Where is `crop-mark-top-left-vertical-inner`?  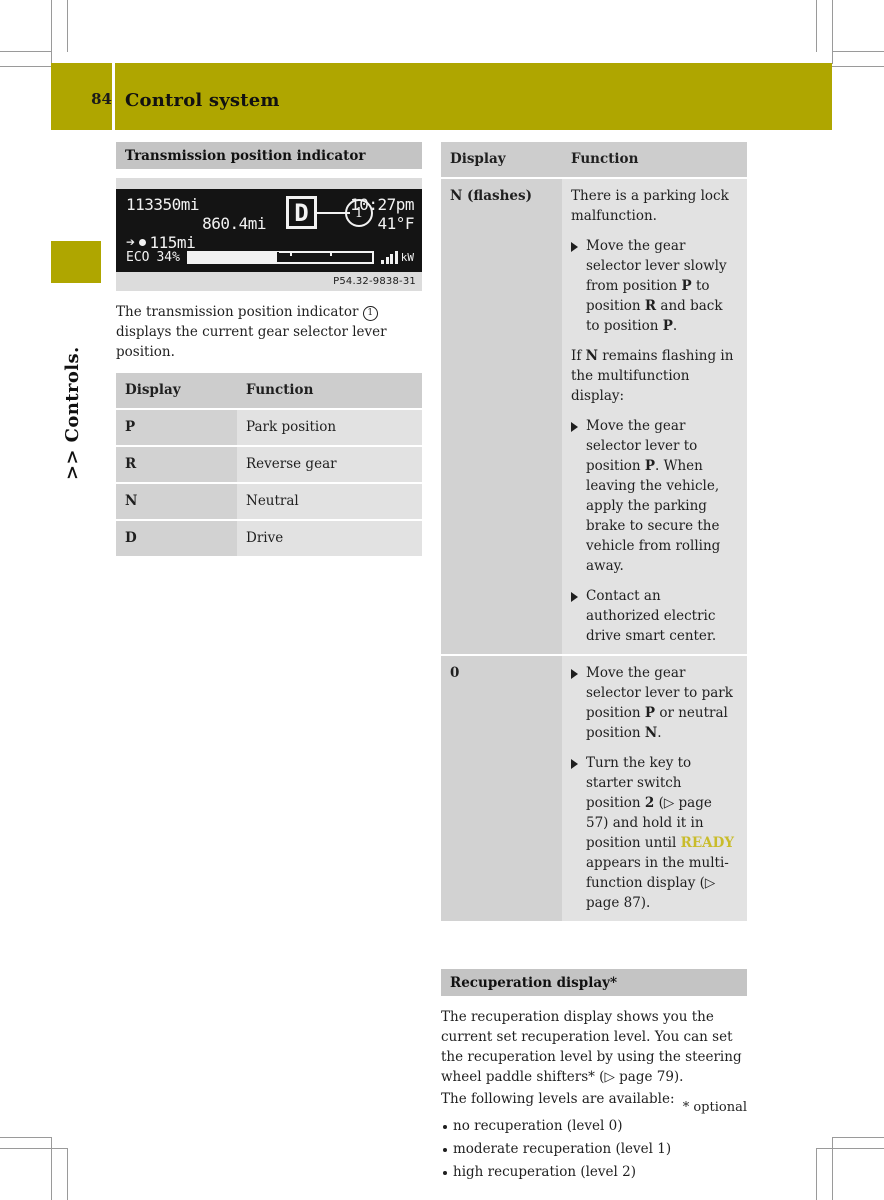
crop-mark-top-left-vertical-inner is located at coordinates (67, 26).